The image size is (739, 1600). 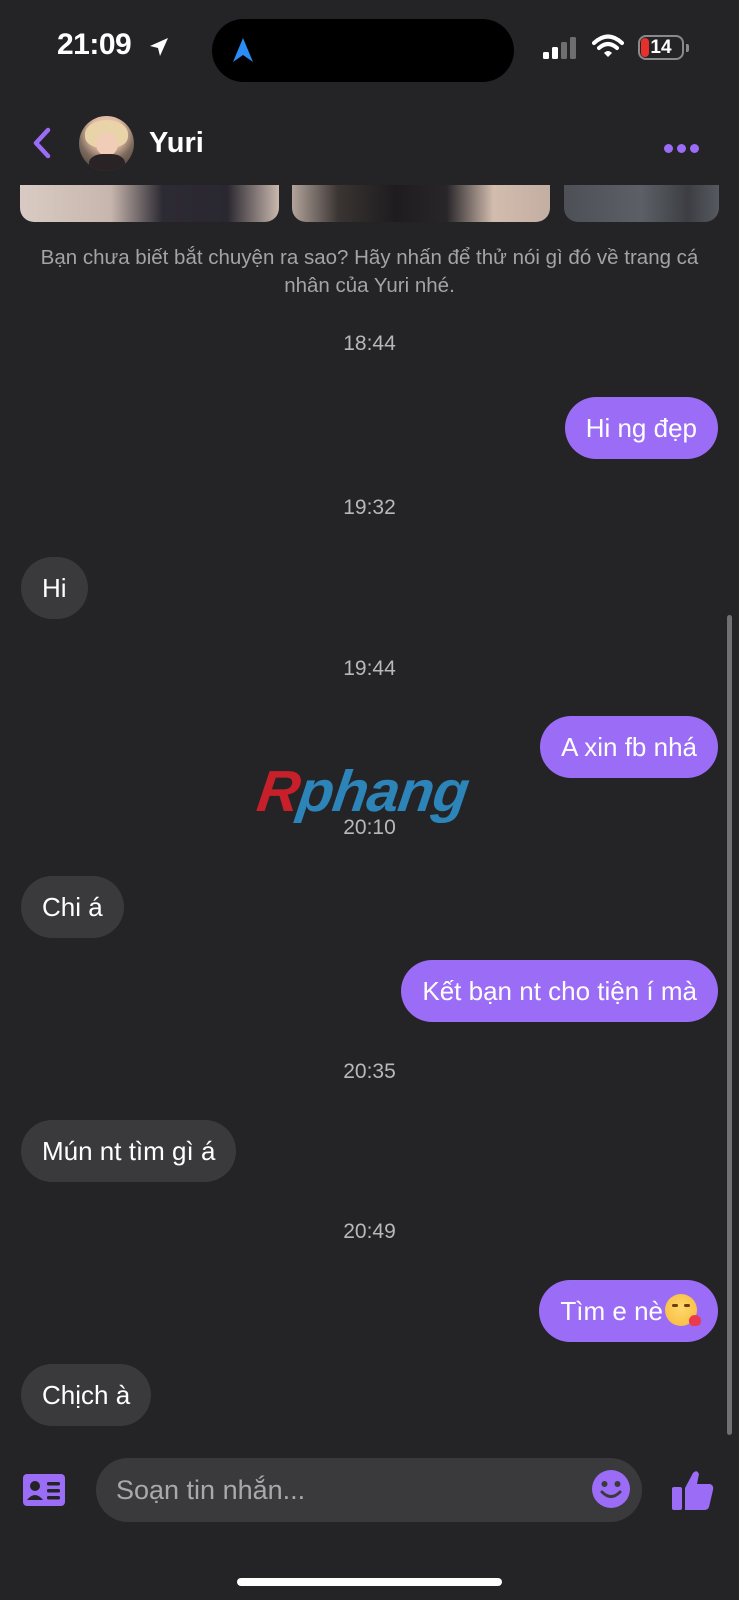 What do you see at coordinates (369, 507) in the screenshot?
I see `message-timestamp: 19:32` at bounding box center [369, 507].